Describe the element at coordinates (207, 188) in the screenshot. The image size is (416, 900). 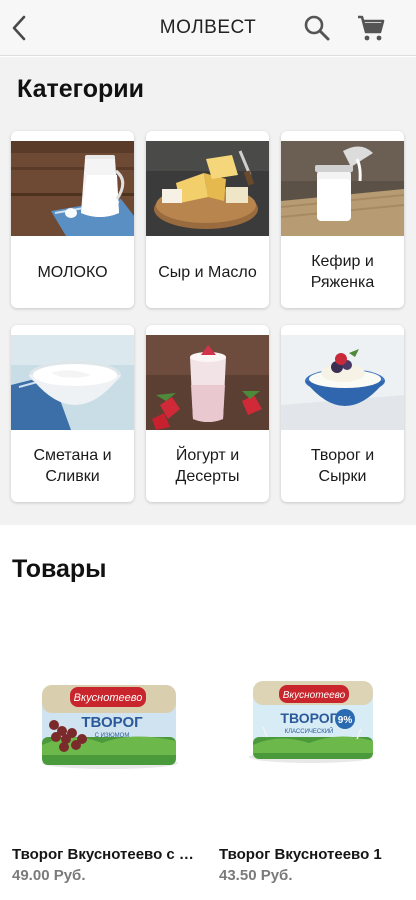
I see `cheese-board-image` at that location.